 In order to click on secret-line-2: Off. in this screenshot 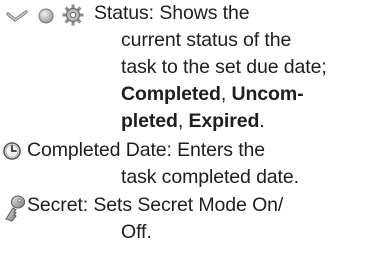, I will do `click(136, 232)`.